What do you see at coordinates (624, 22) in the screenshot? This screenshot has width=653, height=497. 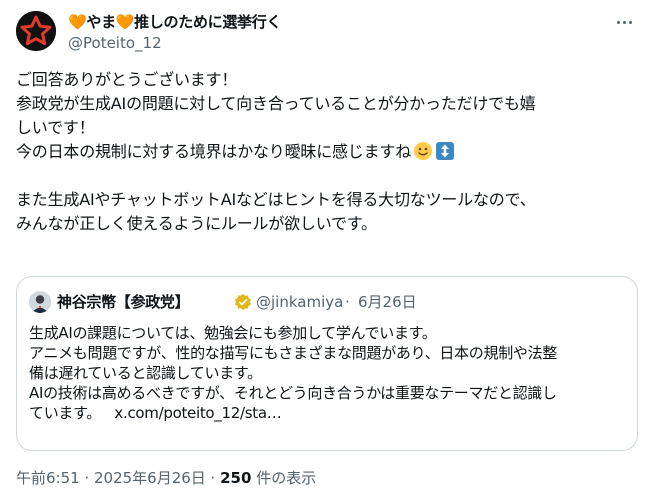 I see `more-options-icon` at bounding box center [624, 22].